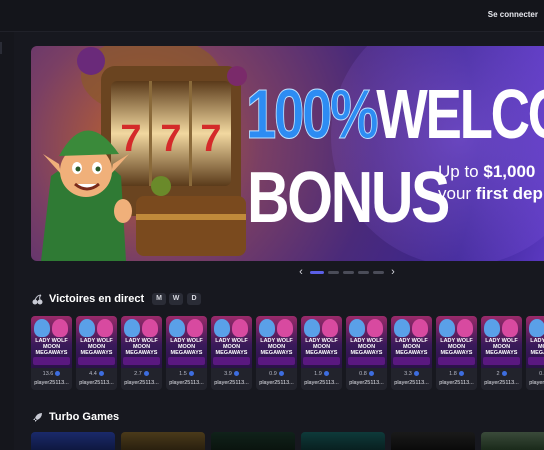  What do you see at coordinates (366, 374) in the screenshot?
I see `win-amount: 0.8` at bounding box center [366, 374].